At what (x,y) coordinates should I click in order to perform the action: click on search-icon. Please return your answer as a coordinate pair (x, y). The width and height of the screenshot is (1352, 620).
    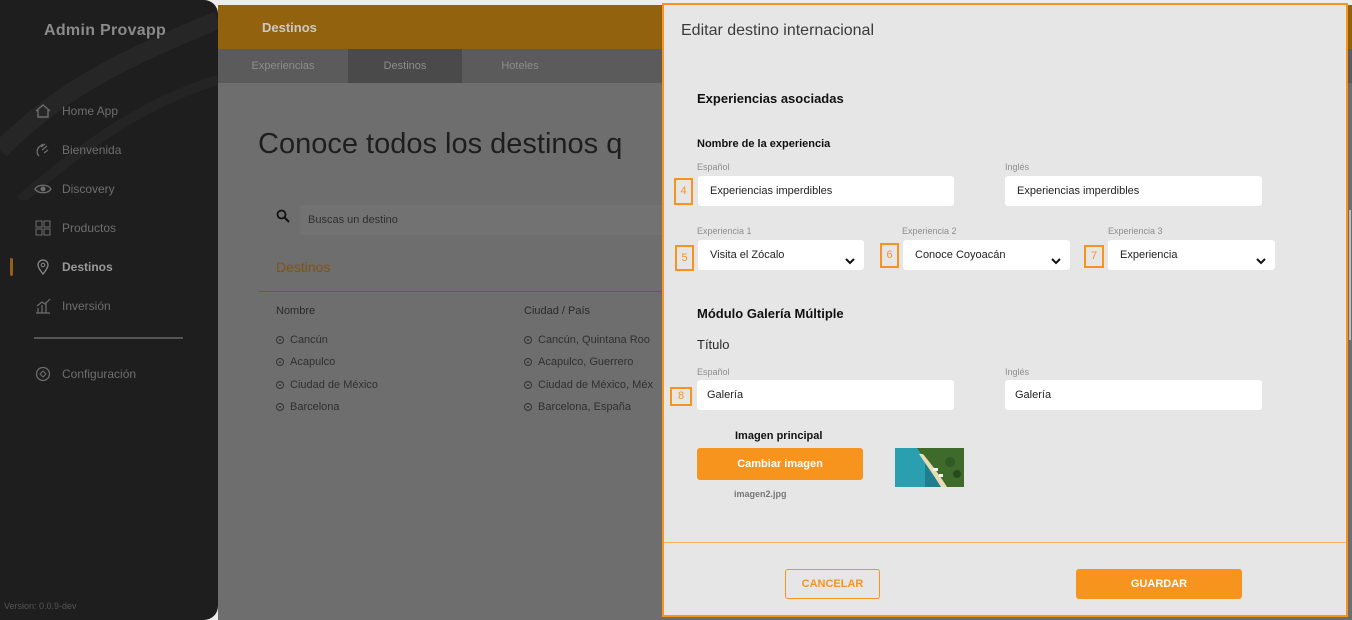
    Looking at the image, I should click on (283, 218).